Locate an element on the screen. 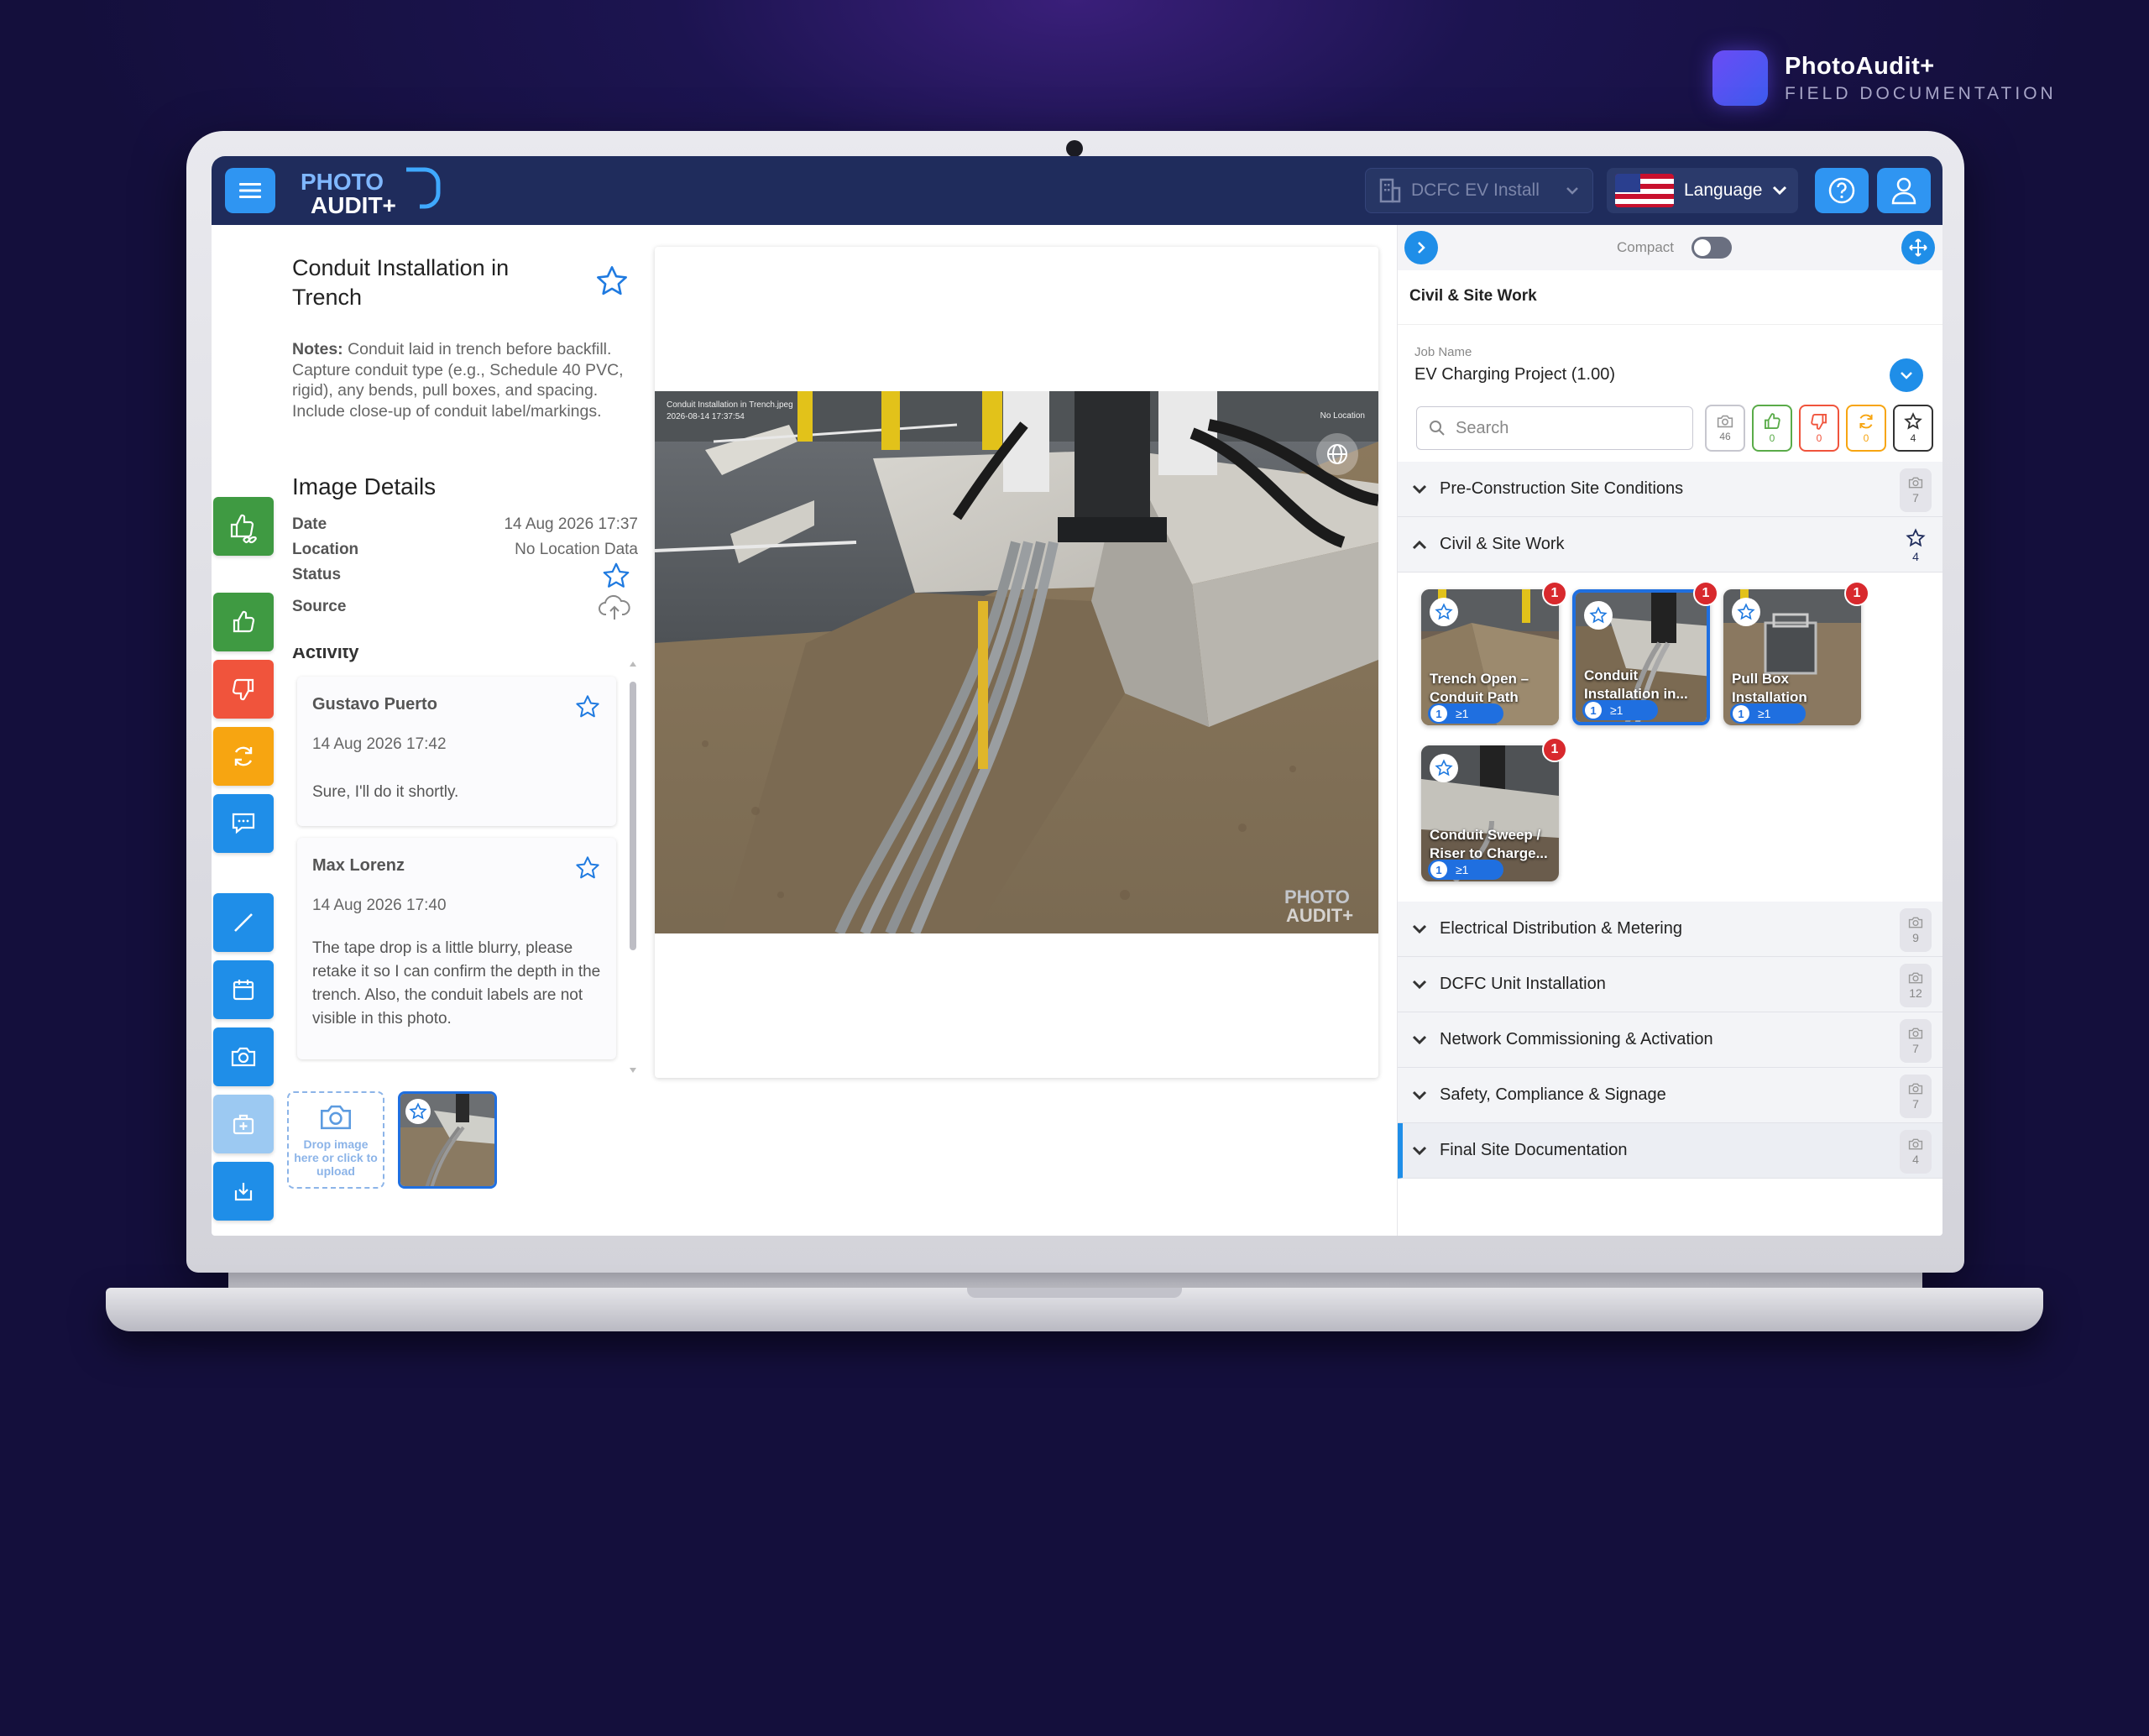 The width and height of the screenshot is (2149, 1736). job-dropdown-button is located at coordinates (1907, 375).